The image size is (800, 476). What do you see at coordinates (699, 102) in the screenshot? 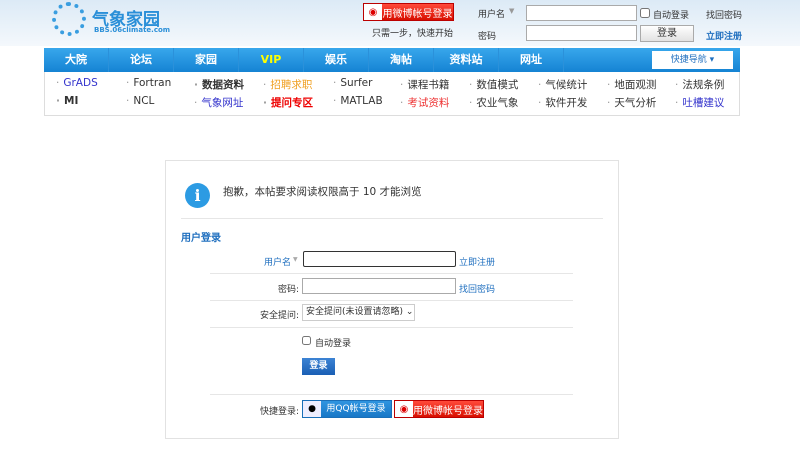
I see `subnav-feedback: 吐槽建议` at bounding box center [699, 102].